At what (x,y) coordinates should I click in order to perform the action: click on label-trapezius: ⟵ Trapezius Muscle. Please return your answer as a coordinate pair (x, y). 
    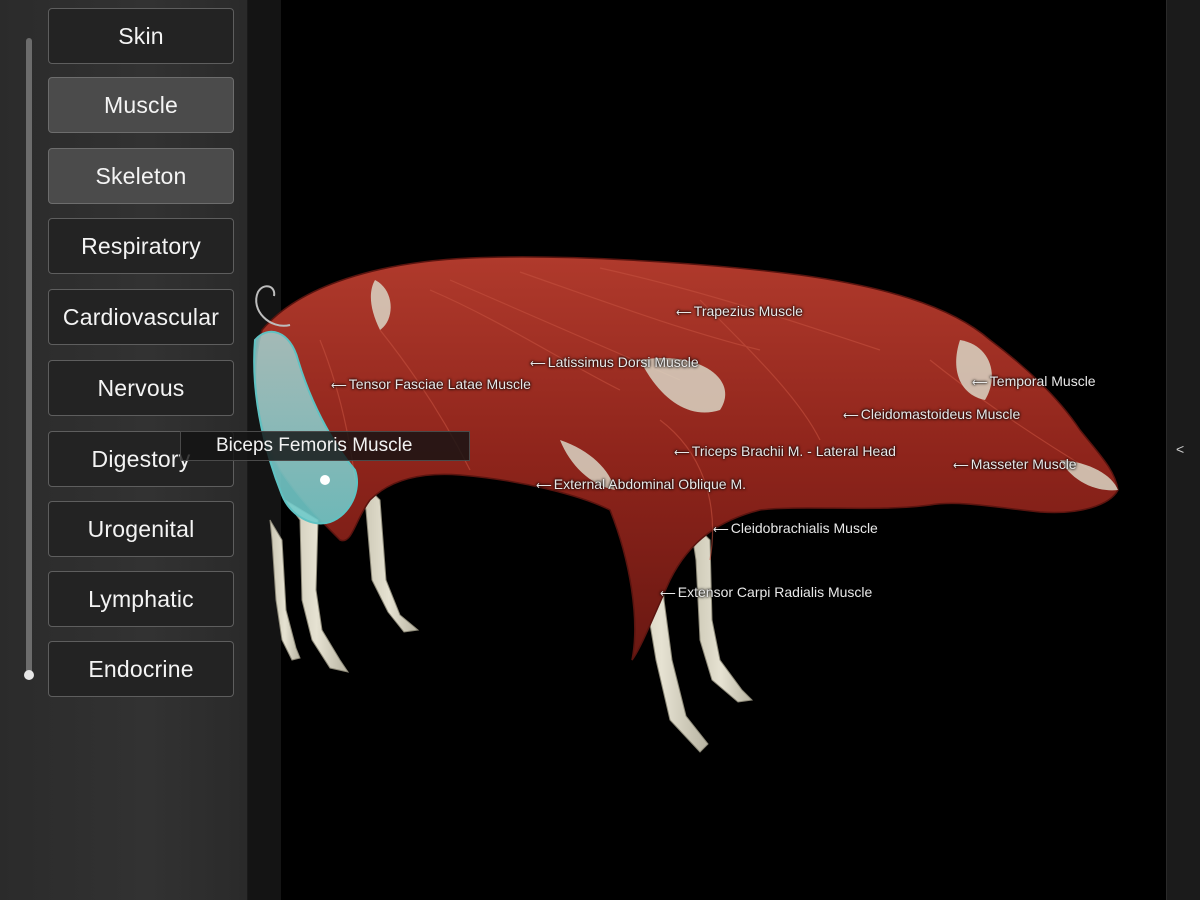
    Looking at the image, I should click on (739, 311).